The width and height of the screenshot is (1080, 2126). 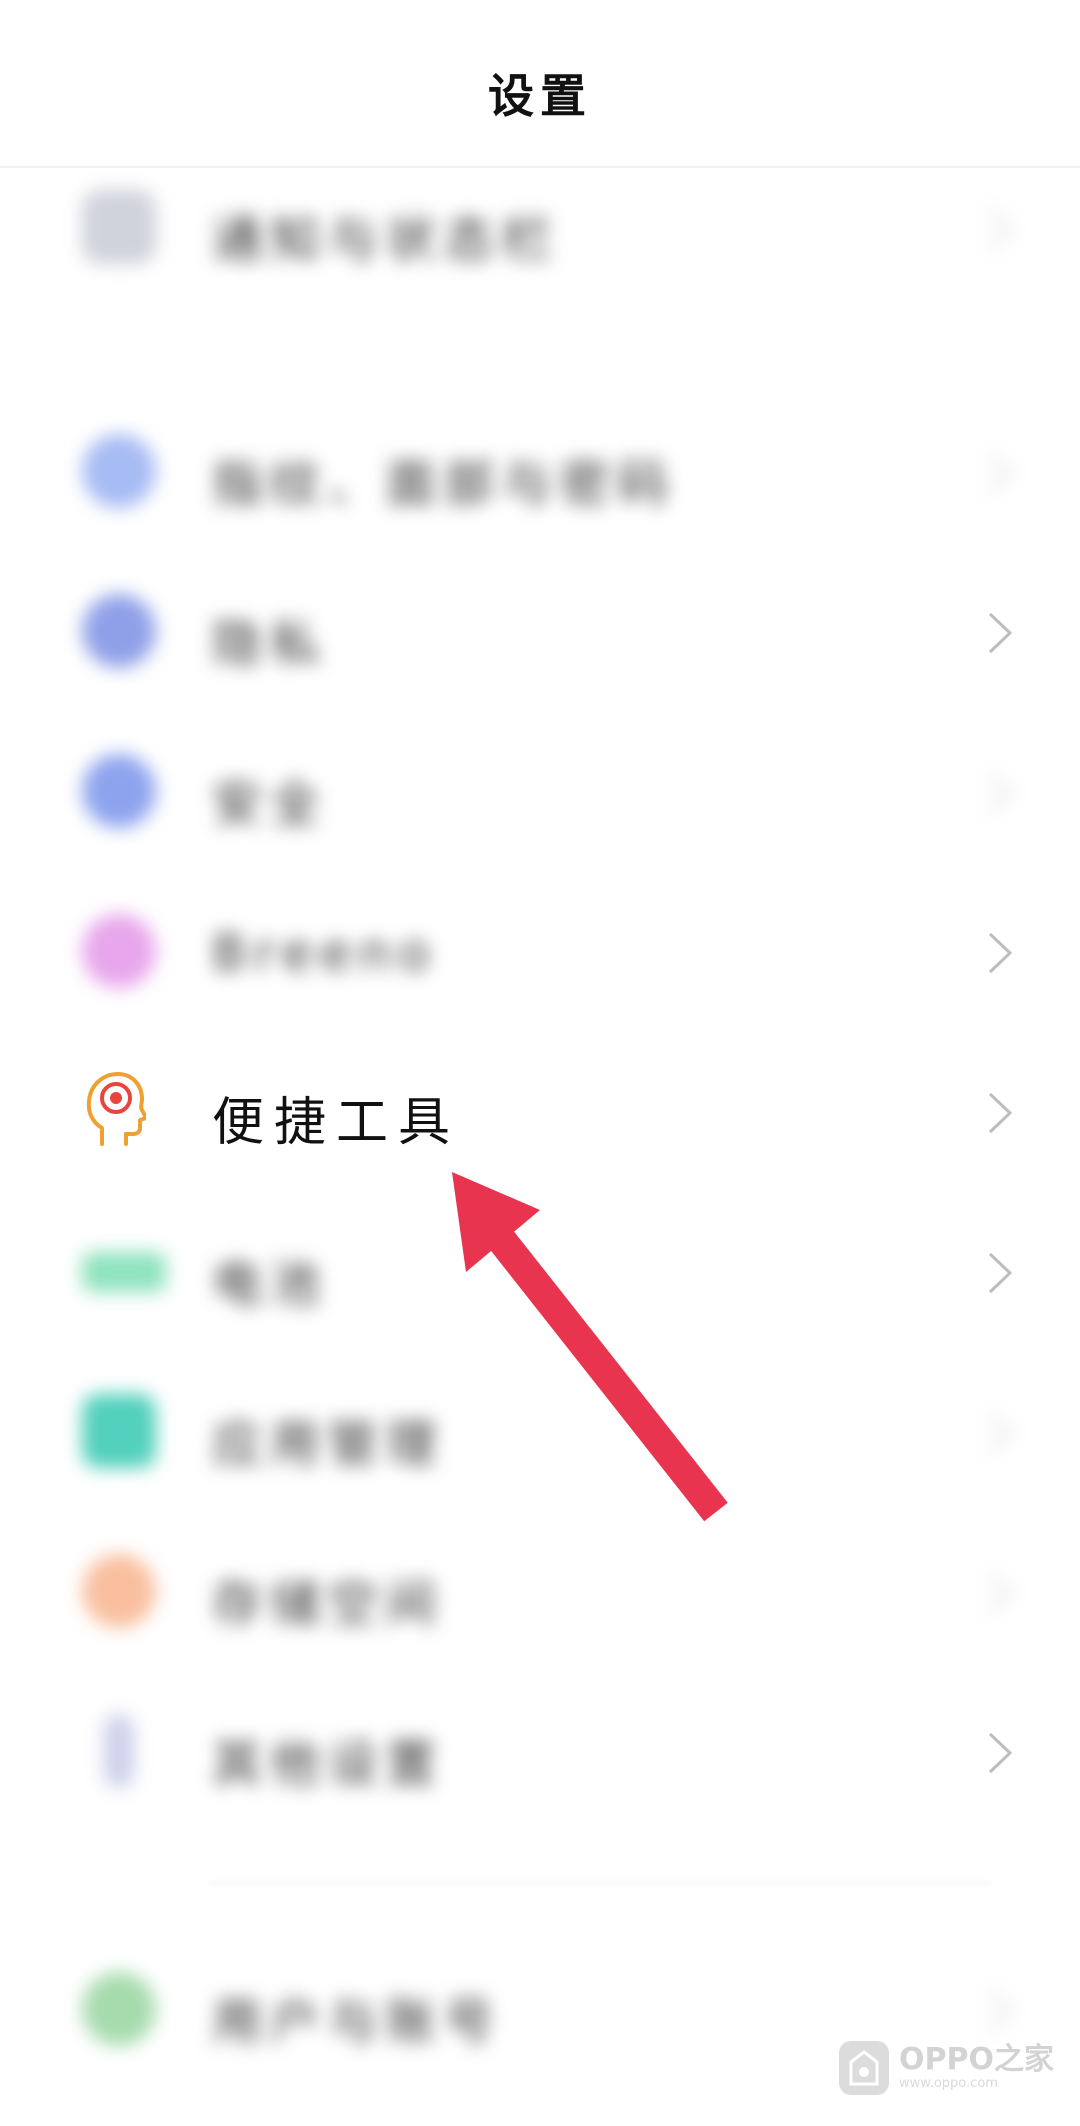 What do you see at coordinates (119, 2009) in the screenshot?
I see `user-account-icon` at bounding box center [119, 2009].